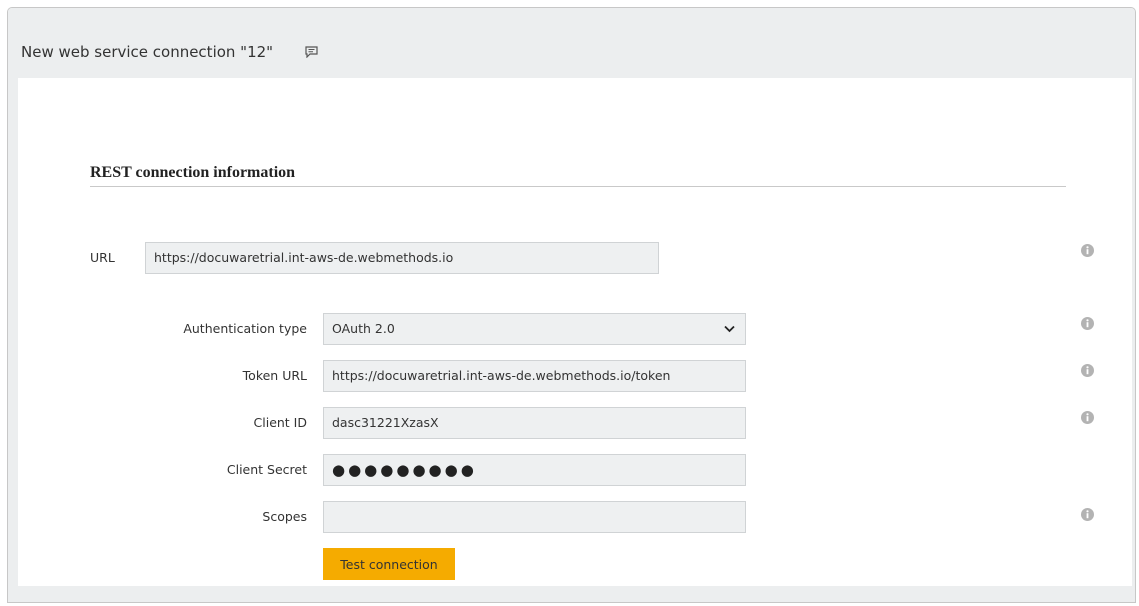 This screenshot has height=606, width=1139. What do you see at coordinates (245, 328) in the screenshot?
I see `auth-type-label: Authentication type` at bounding box center [245, 328].